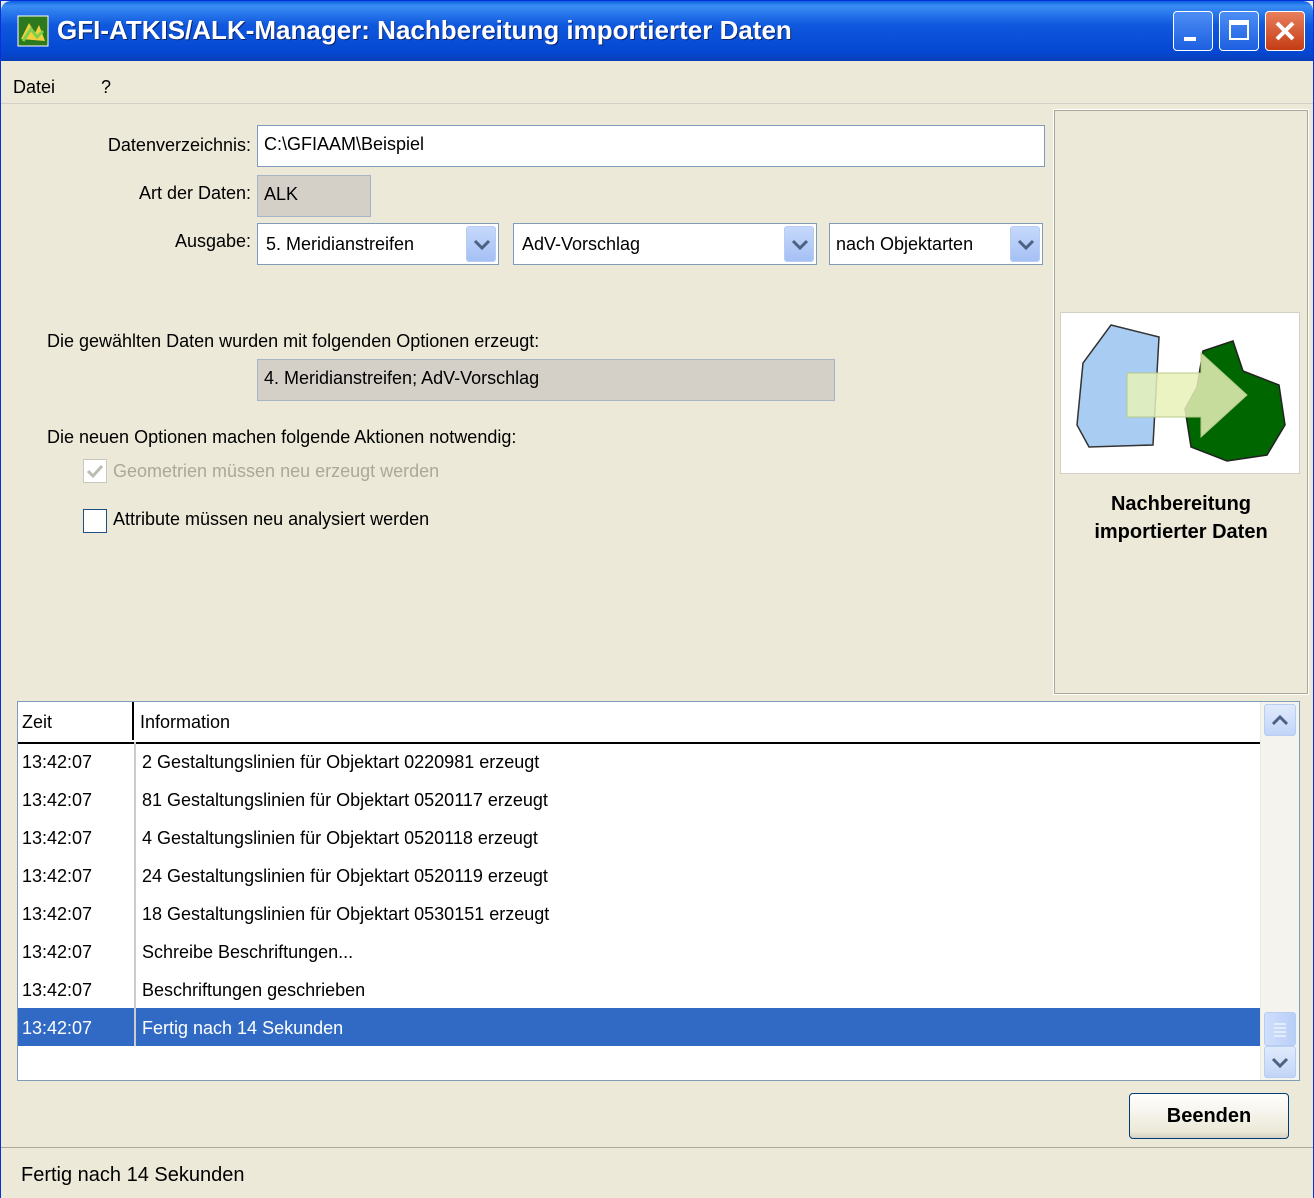  What do you see at coordinates (697, 989) in the screenshot?
I see `row-info: Beschriftungen geschrieben` at bounding box center [697, 989].